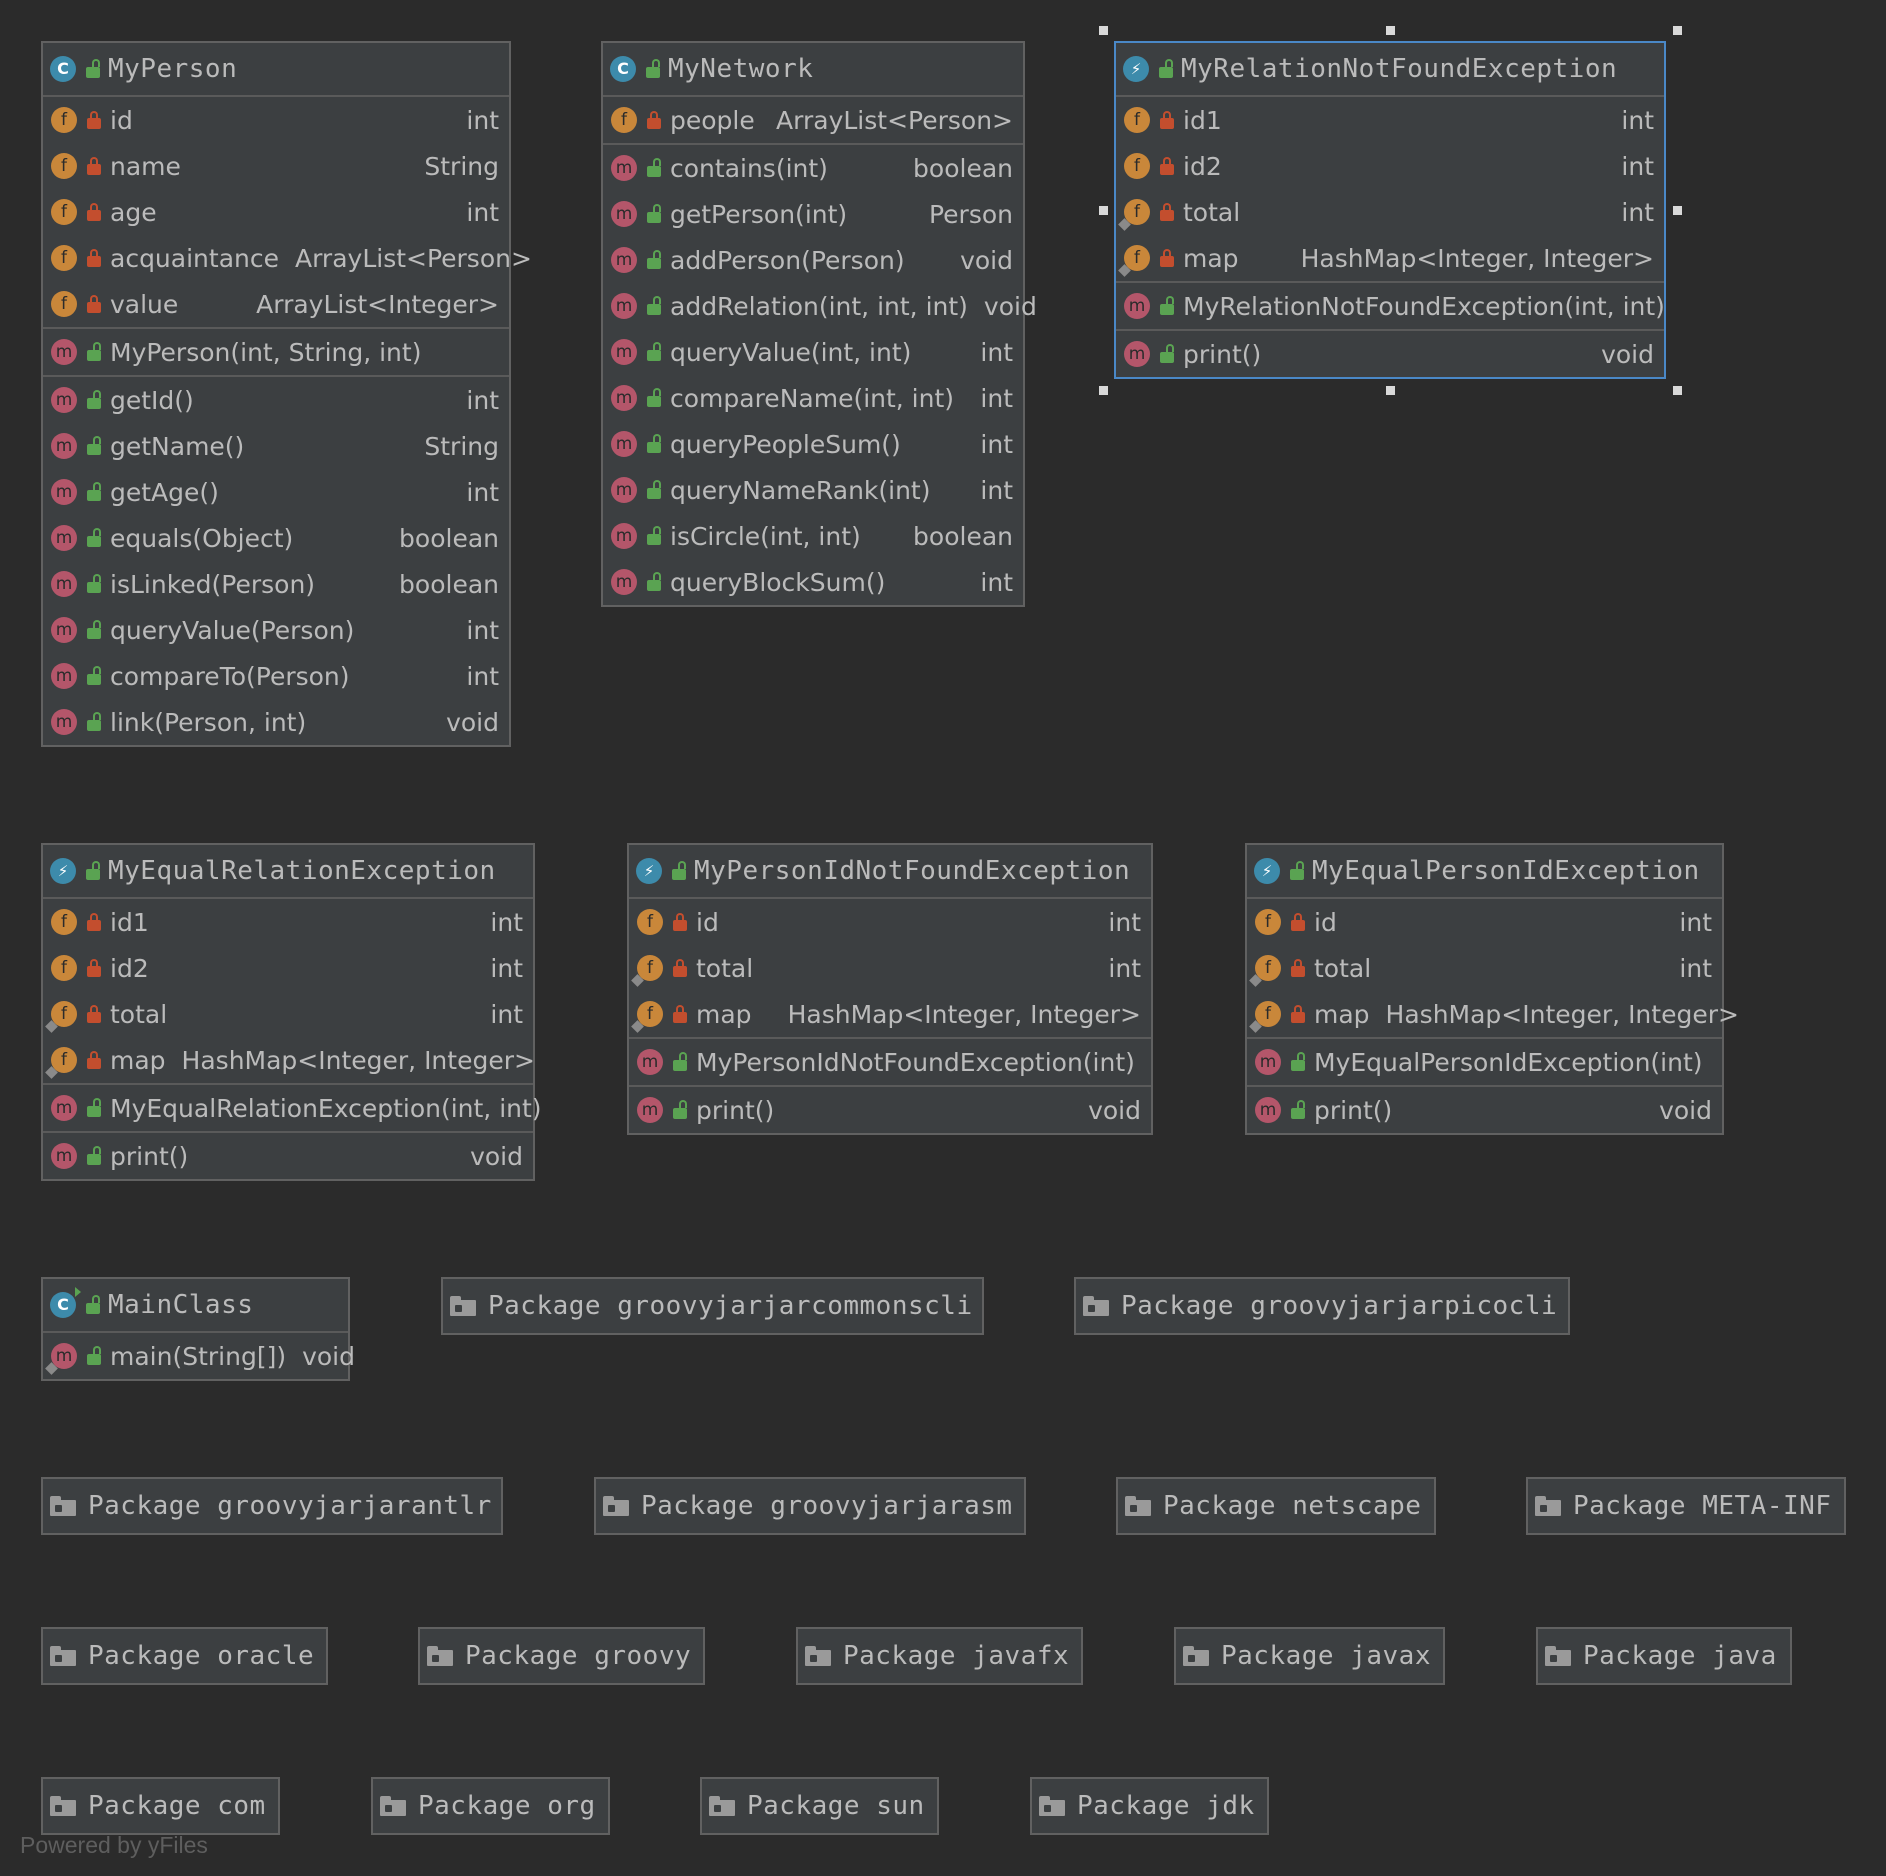 The image size is (1886, 1876). I want to click on method-row: m addPerson(Person) void, so click(813, 260).